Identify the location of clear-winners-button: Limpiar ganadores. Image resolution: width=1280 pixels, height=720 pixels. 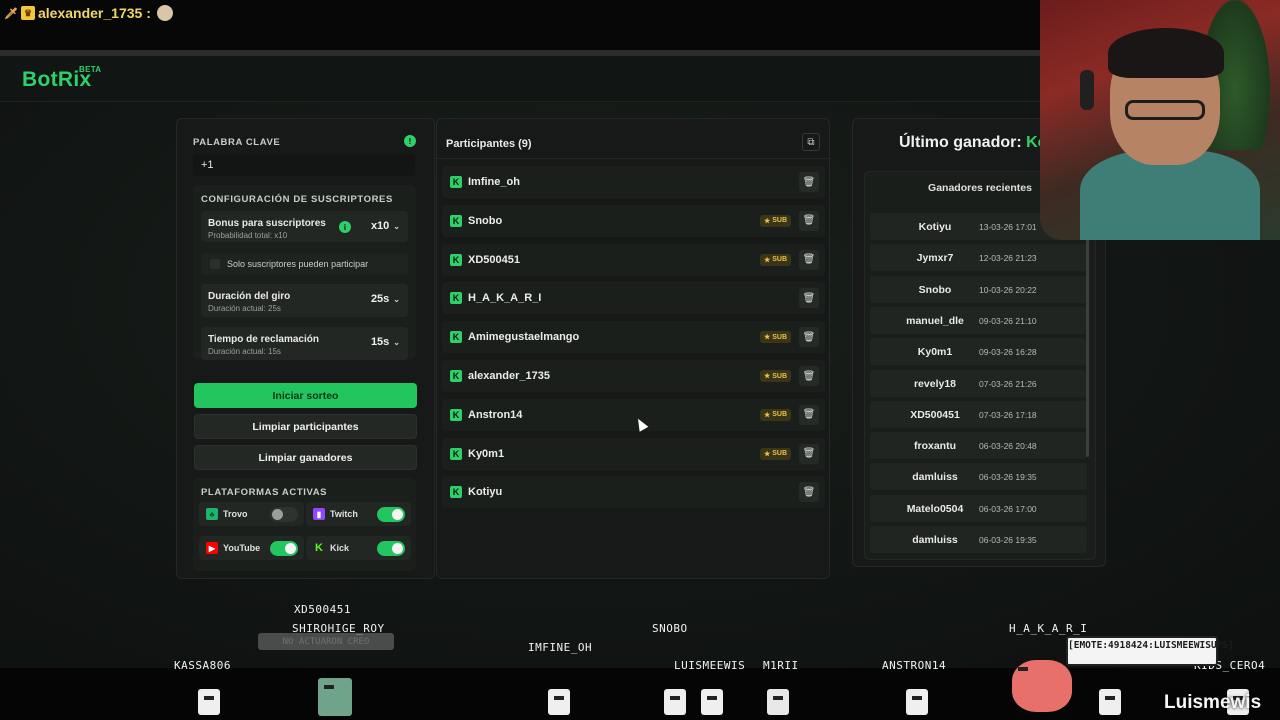
(305, 457).